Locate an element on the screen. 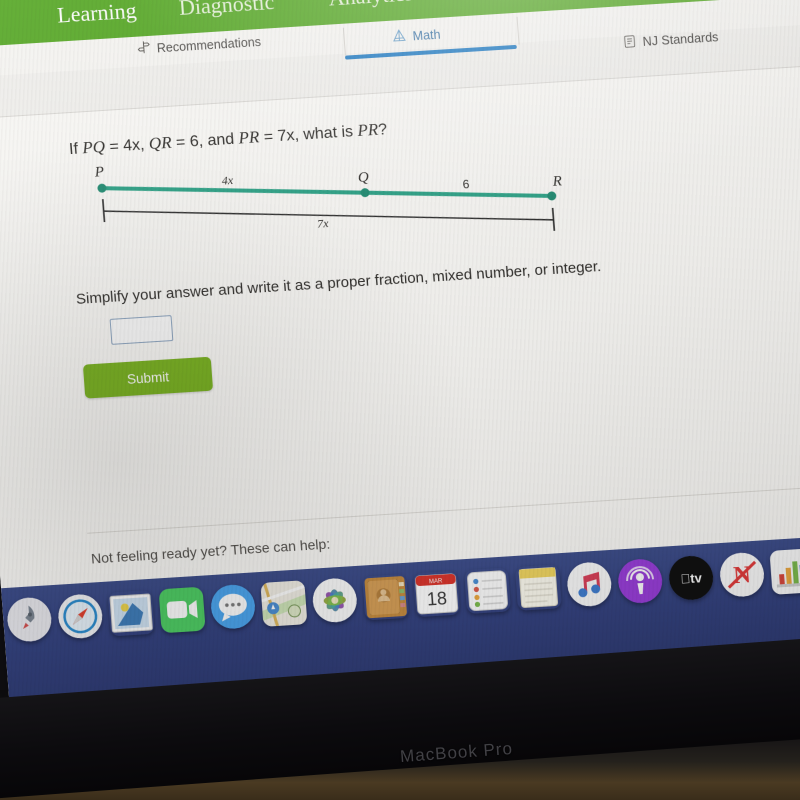 The image size is (800, 800). signpost-icon is located at coordinates (143, 49).